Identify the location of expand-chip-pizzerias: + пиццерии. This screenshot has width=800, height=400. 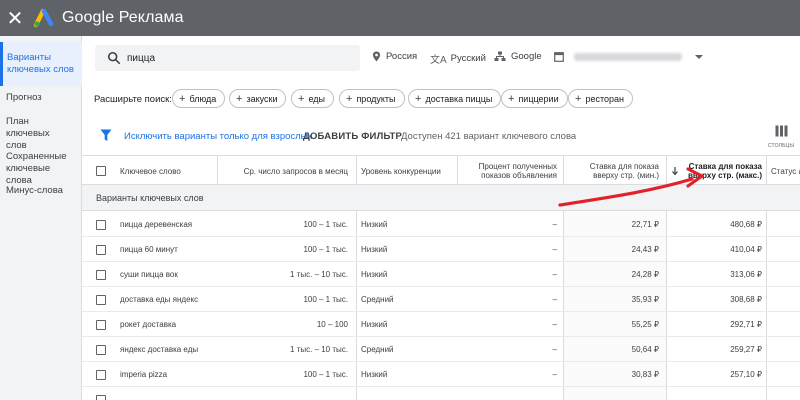
(534, 98).